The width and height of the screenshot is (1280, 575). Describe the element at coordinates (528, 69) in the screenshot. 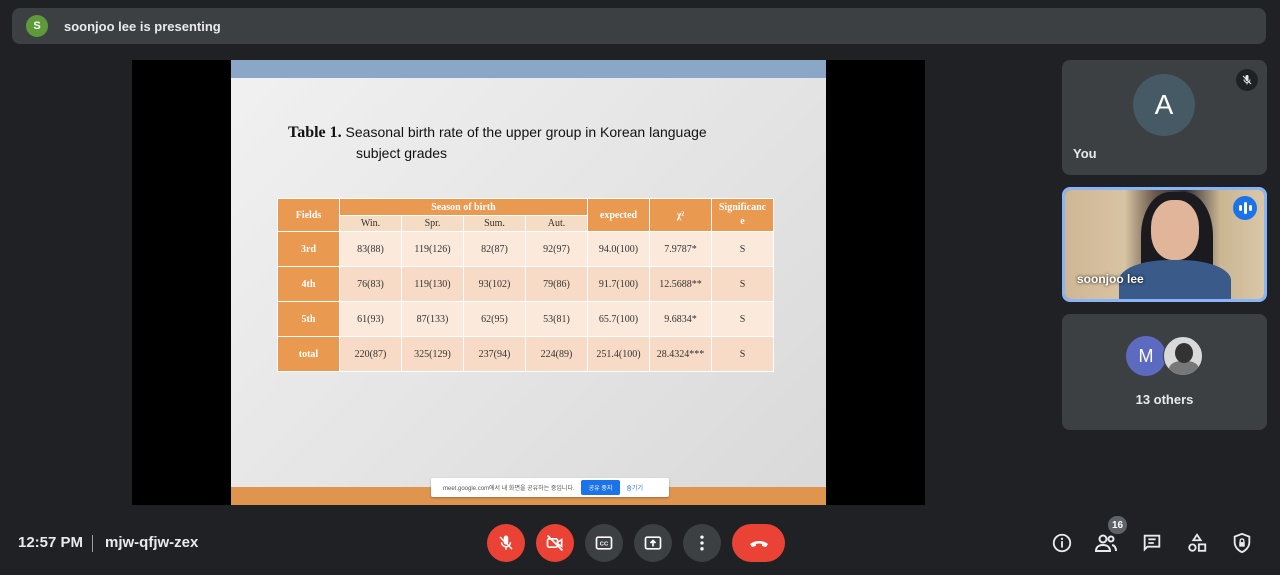

I see `slide-top-bar` at that location.